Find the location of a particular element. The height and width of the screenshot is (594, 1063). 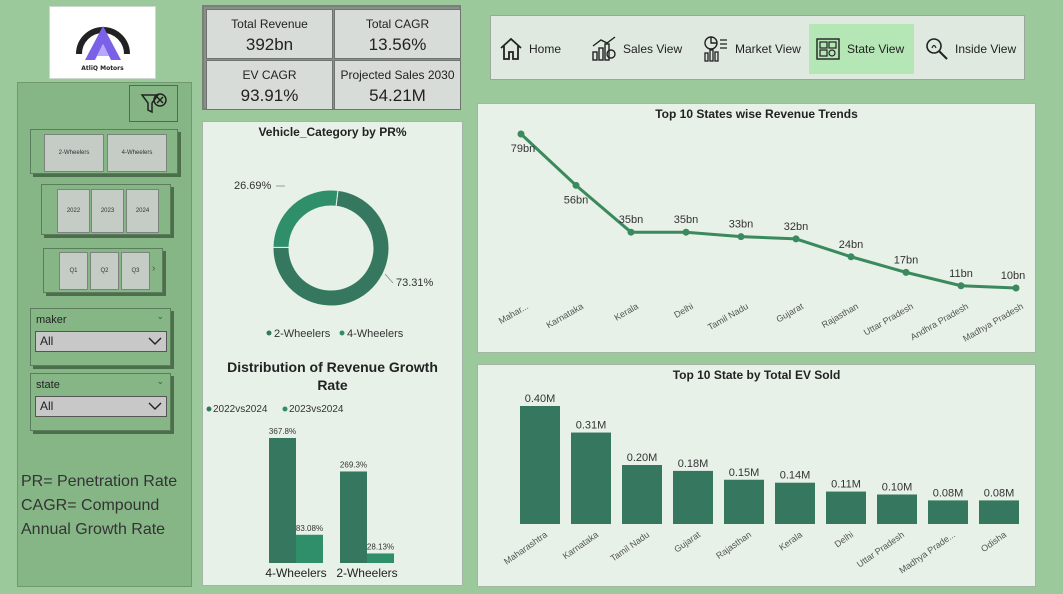

clear-filters-button is located at coordinates (153, 103).